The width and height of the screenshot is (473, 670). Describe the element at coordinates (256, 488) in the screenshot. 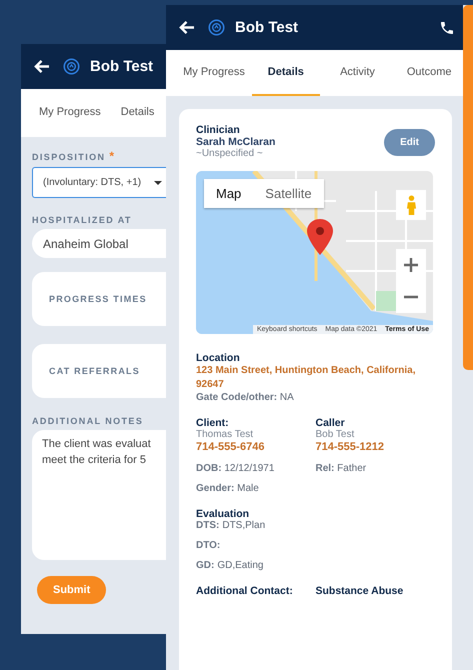

I see `detail-field: Gender: Male` at that location.